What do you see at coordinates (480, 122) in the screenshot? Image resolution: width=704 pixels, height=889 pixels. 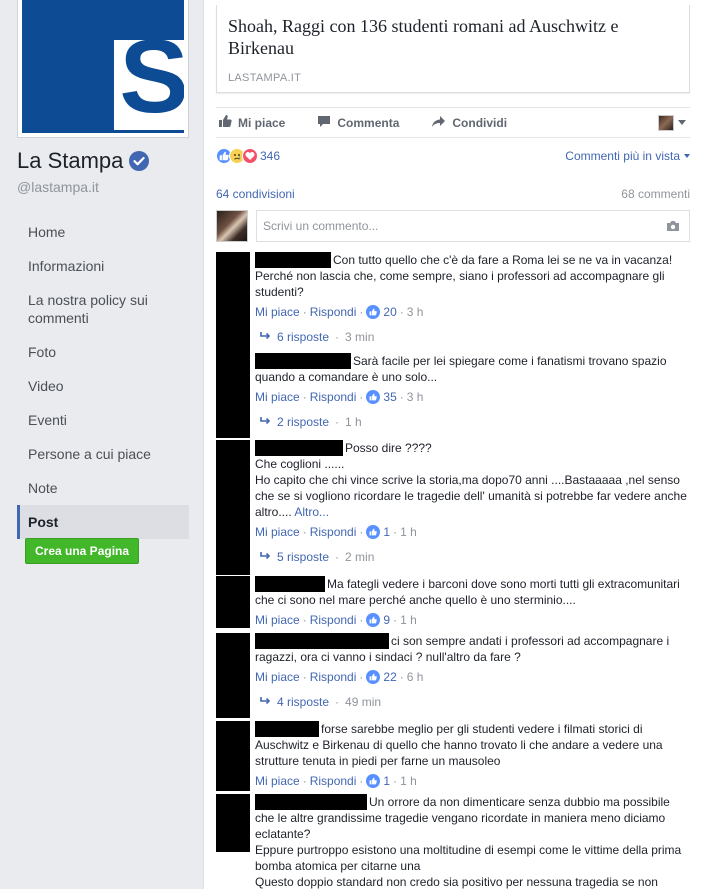 I see `share-label: Condividi` at bounding box center [480, 122].